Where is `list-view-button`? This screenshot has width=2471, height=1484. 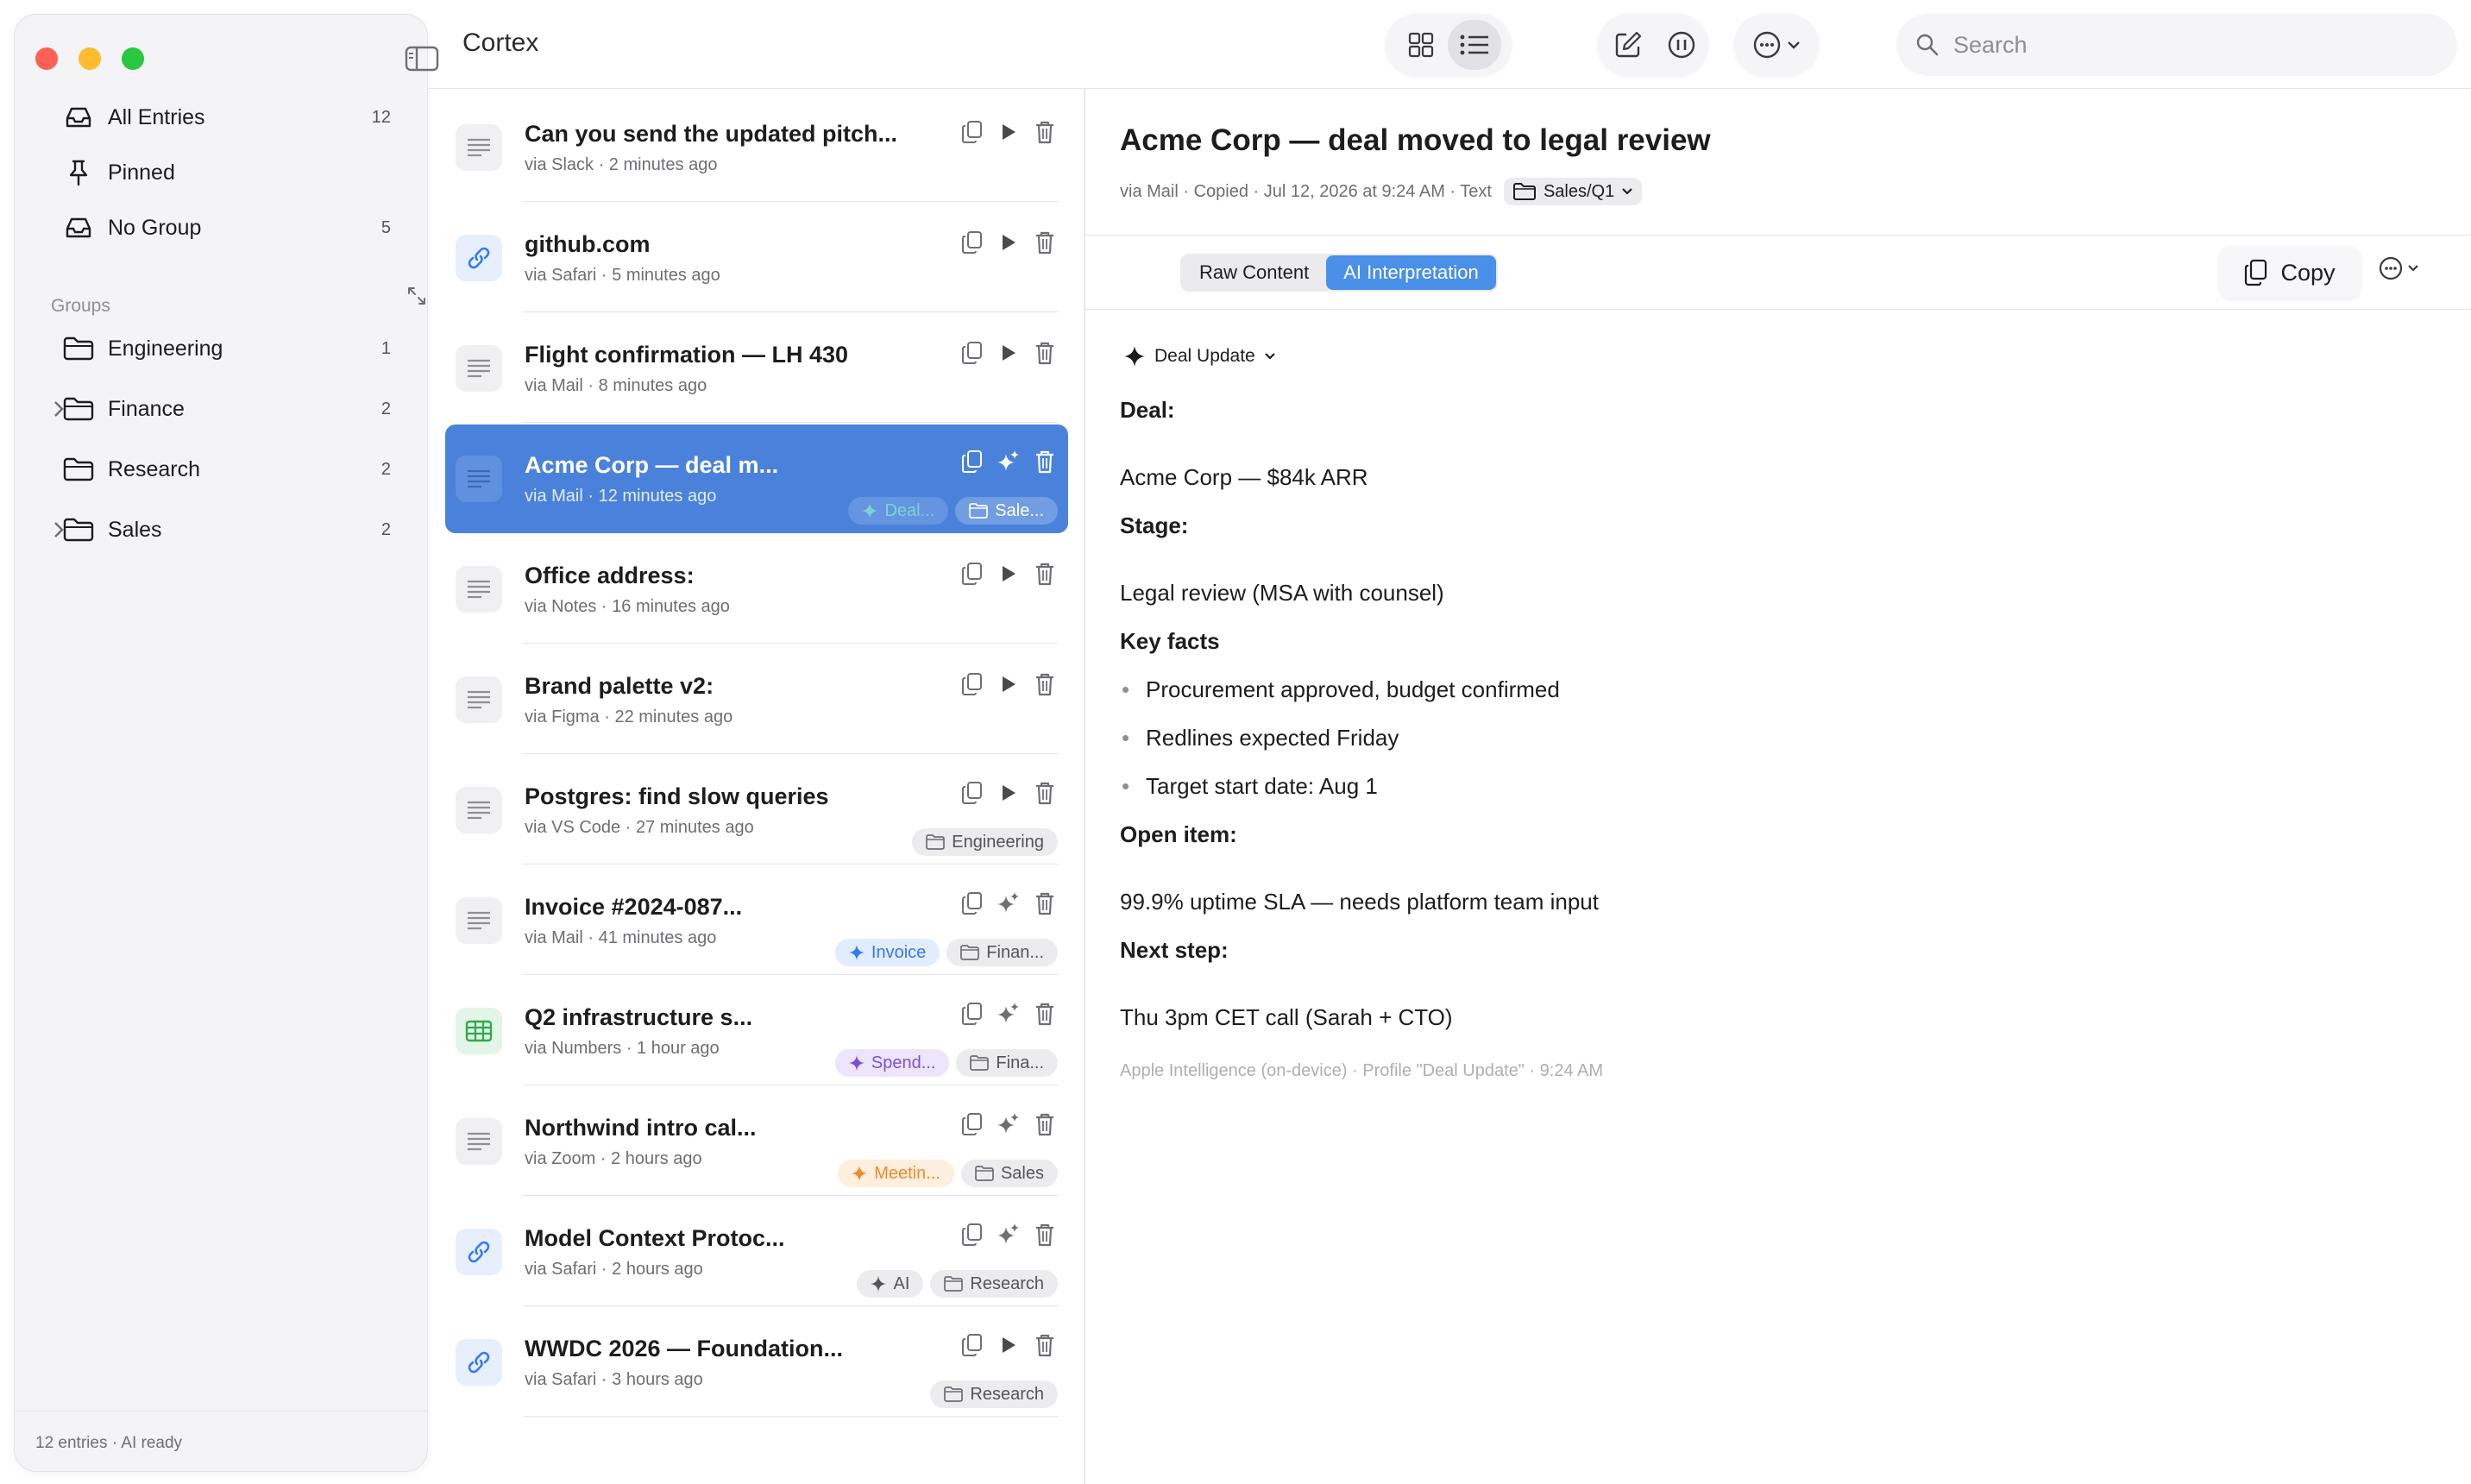 list-view-button is located at coordinates (1475, 45).